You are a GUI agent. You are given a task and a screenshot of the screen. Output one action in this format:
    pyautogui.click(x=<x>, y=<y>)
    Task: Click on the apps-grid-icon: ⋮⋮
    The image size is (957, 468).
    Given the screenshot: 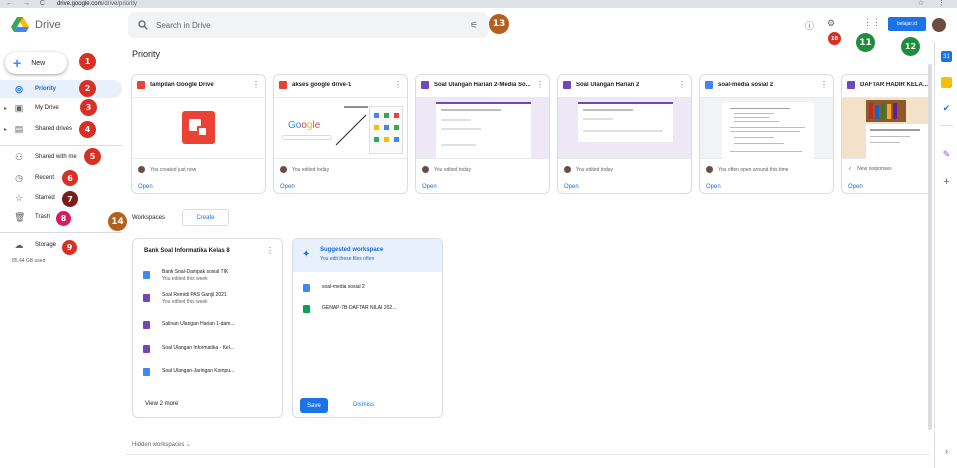 What is the action you would take?
    pyautogui.click(x=872, y=22)
    